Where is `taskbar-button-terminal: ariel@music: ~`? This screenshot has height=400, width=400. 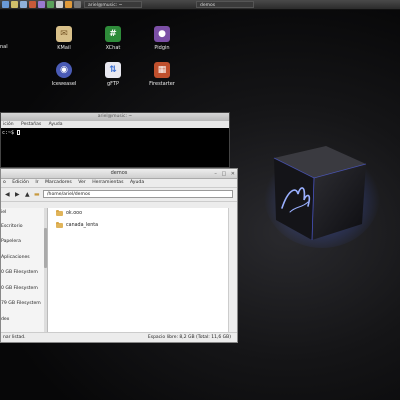 taskbar-button-terminal: ariel@music: ~ is located at coordinates (113, 4).